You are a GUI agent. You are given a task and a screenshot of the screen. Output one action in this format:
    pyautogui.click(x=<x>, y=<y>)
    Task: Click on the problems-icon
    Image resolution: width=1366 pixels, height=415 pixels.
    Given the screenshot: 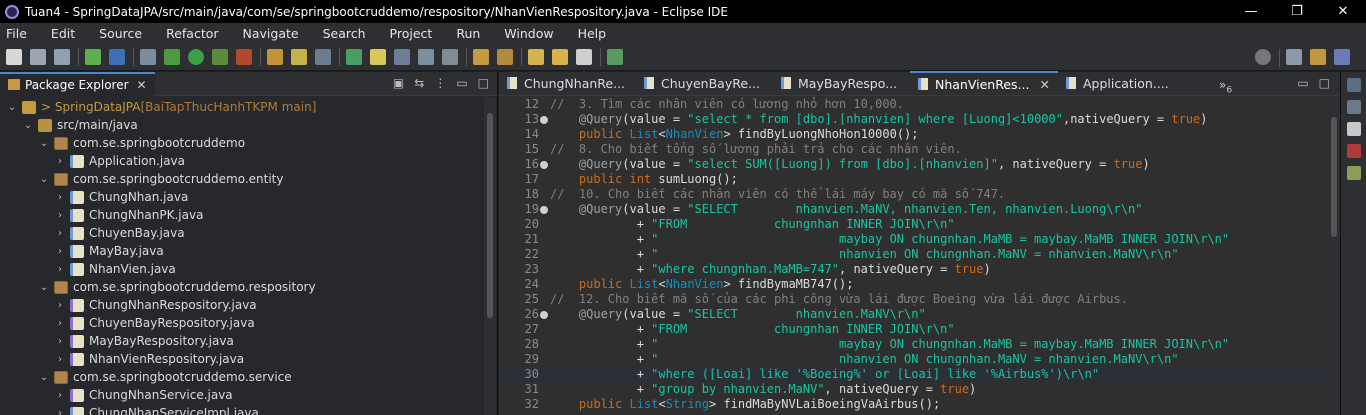 What is the action you would take?
    pyautogui.click(x=1353, y=129)
    